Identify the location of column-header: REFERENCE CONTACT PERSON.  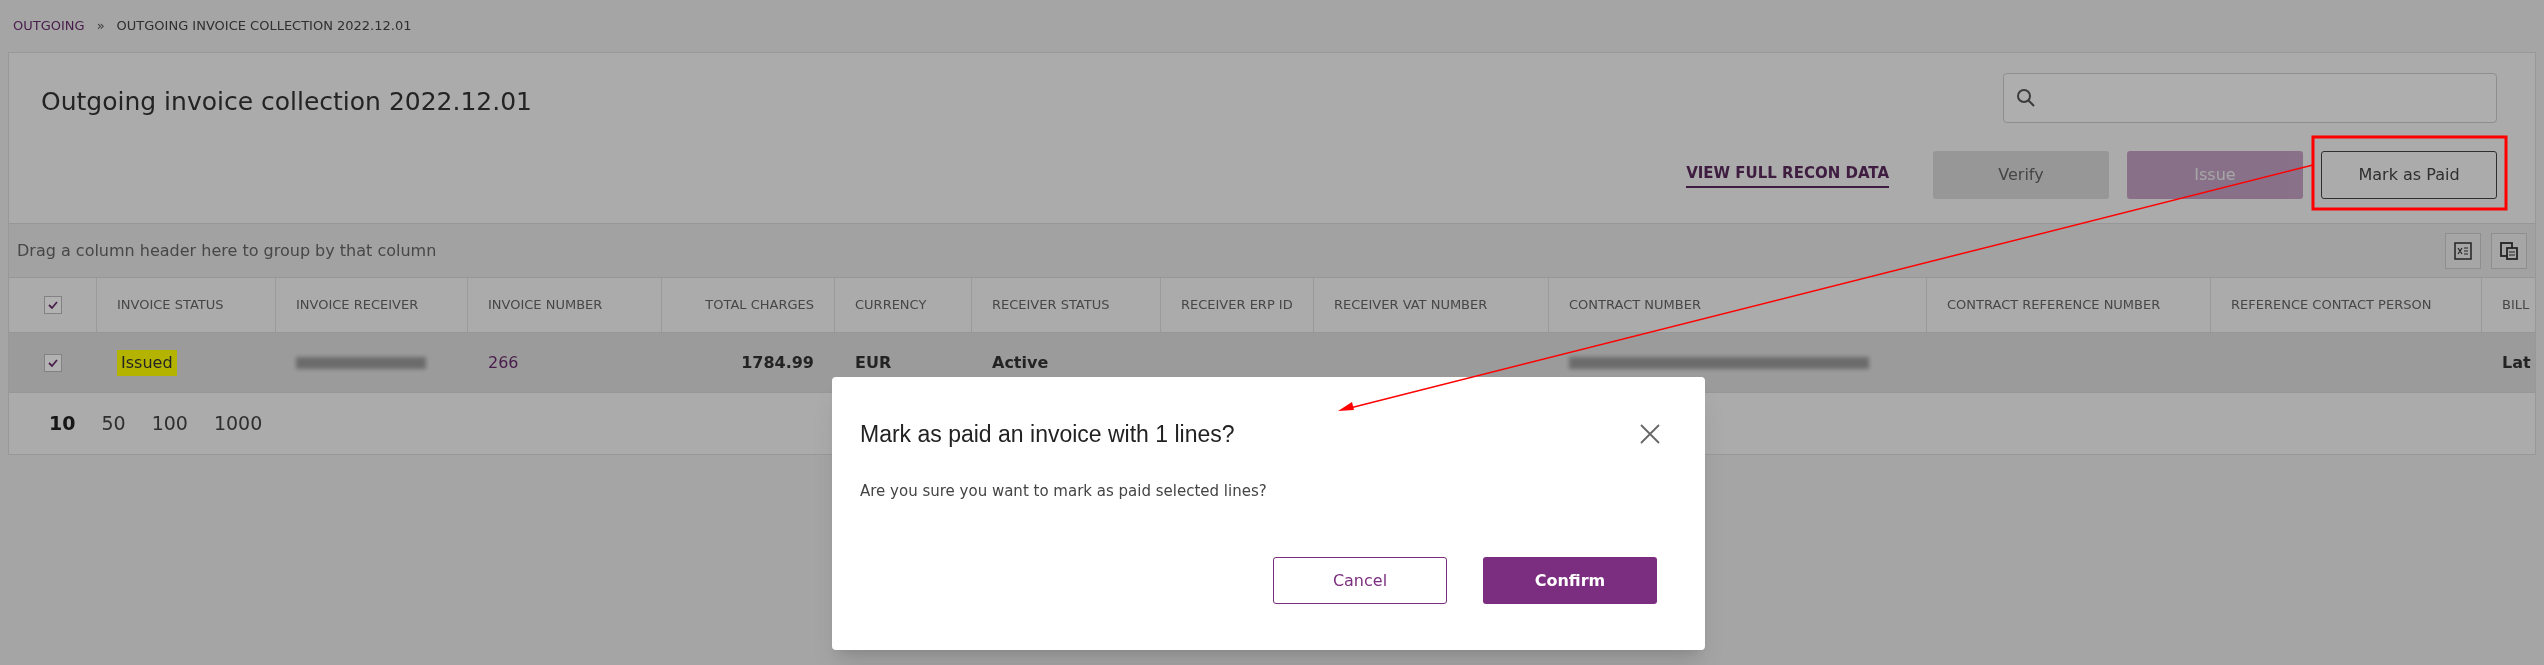
(2331, 305).